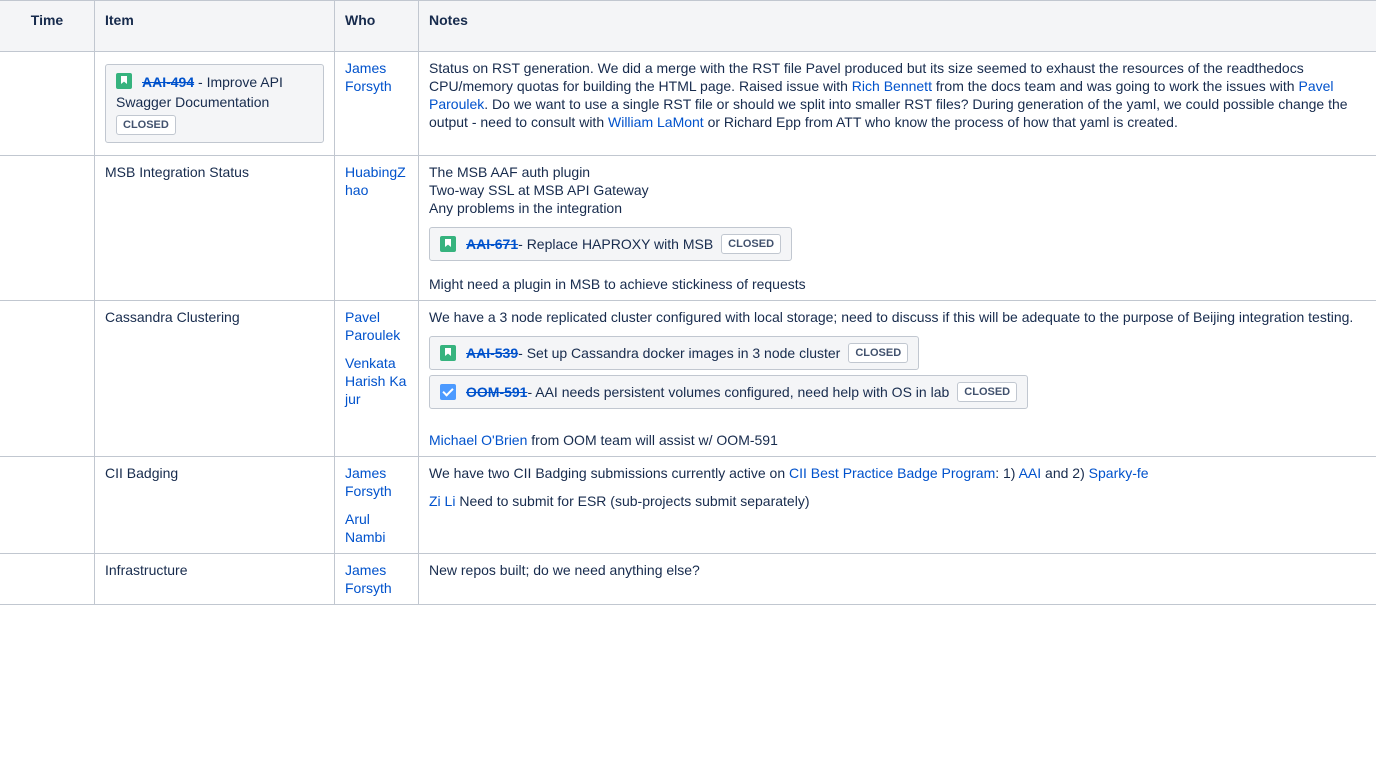  What do you see at coordinates (525, 208) in the screenshot?
I see `notes-line: Any problems in the integration` at bounding box center [525, 208].